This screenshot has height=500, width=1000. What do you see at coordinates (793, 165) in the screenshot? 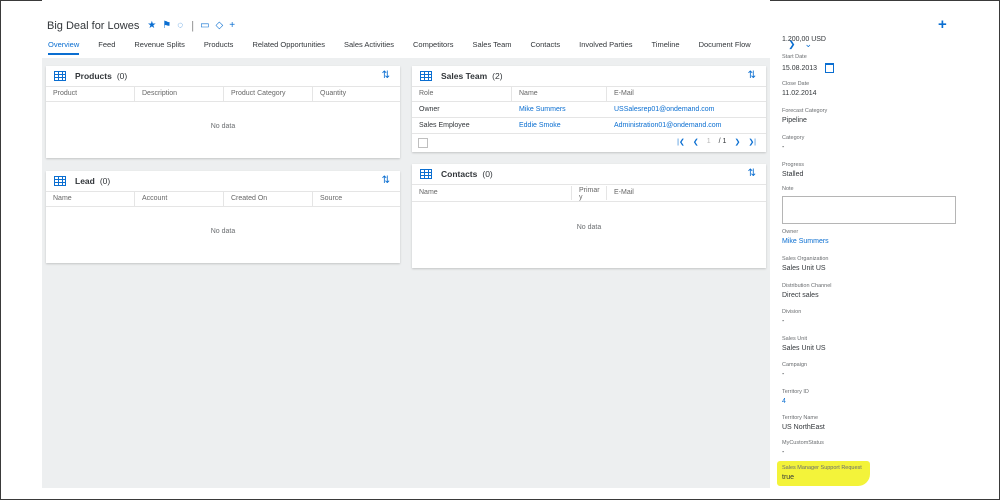
I see `field-label: Progress` at bounding box center [793, 165].